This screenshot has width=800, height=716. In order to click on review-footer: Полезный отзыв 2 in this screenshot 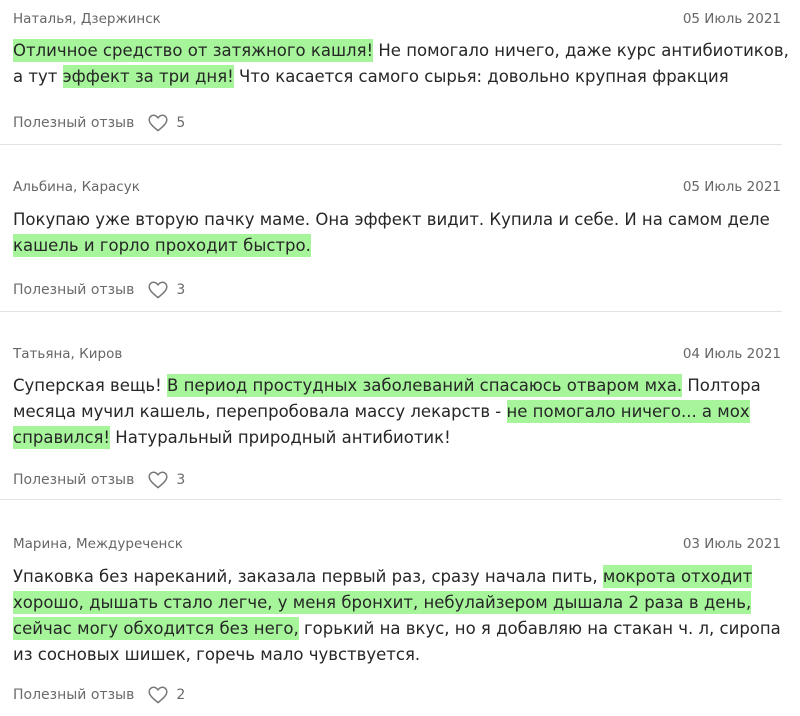, I will do `click(99, 695)`.